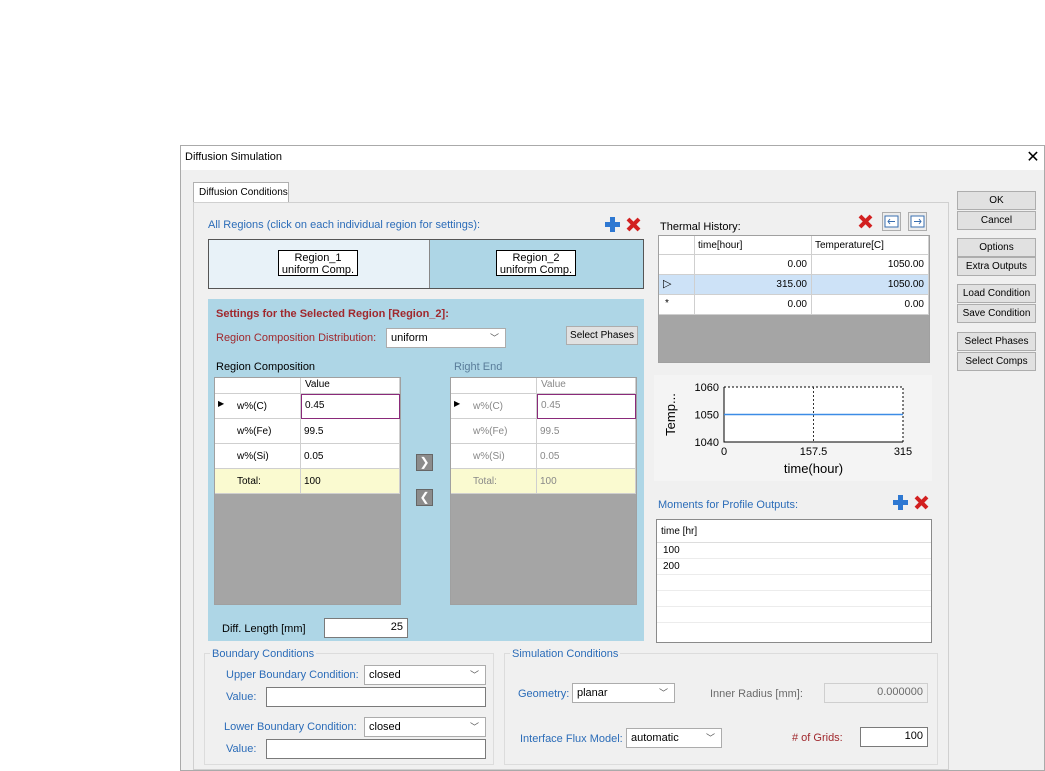 This screenshot has height=771, width=1045. I want to click on upper-value-label: Value:, so click(241, 697).